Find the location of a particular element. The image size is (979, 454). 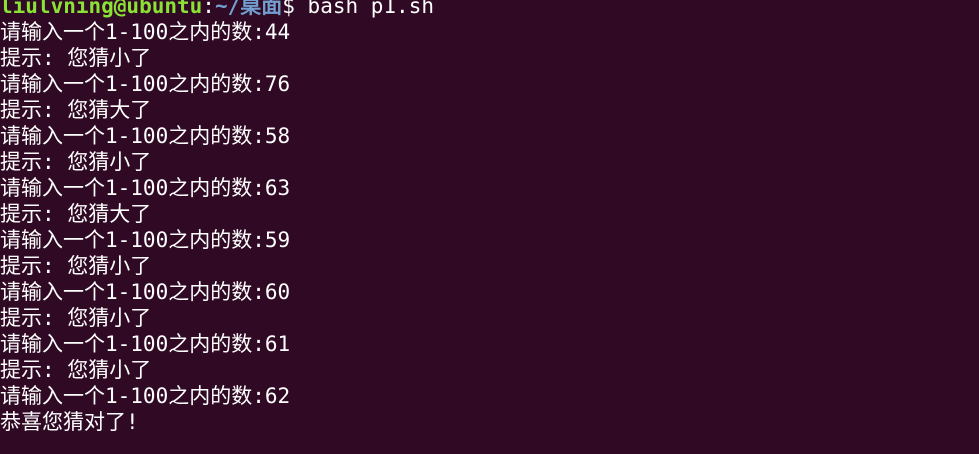

command-text: bash p1.sh is located at coordinates (364, 9).